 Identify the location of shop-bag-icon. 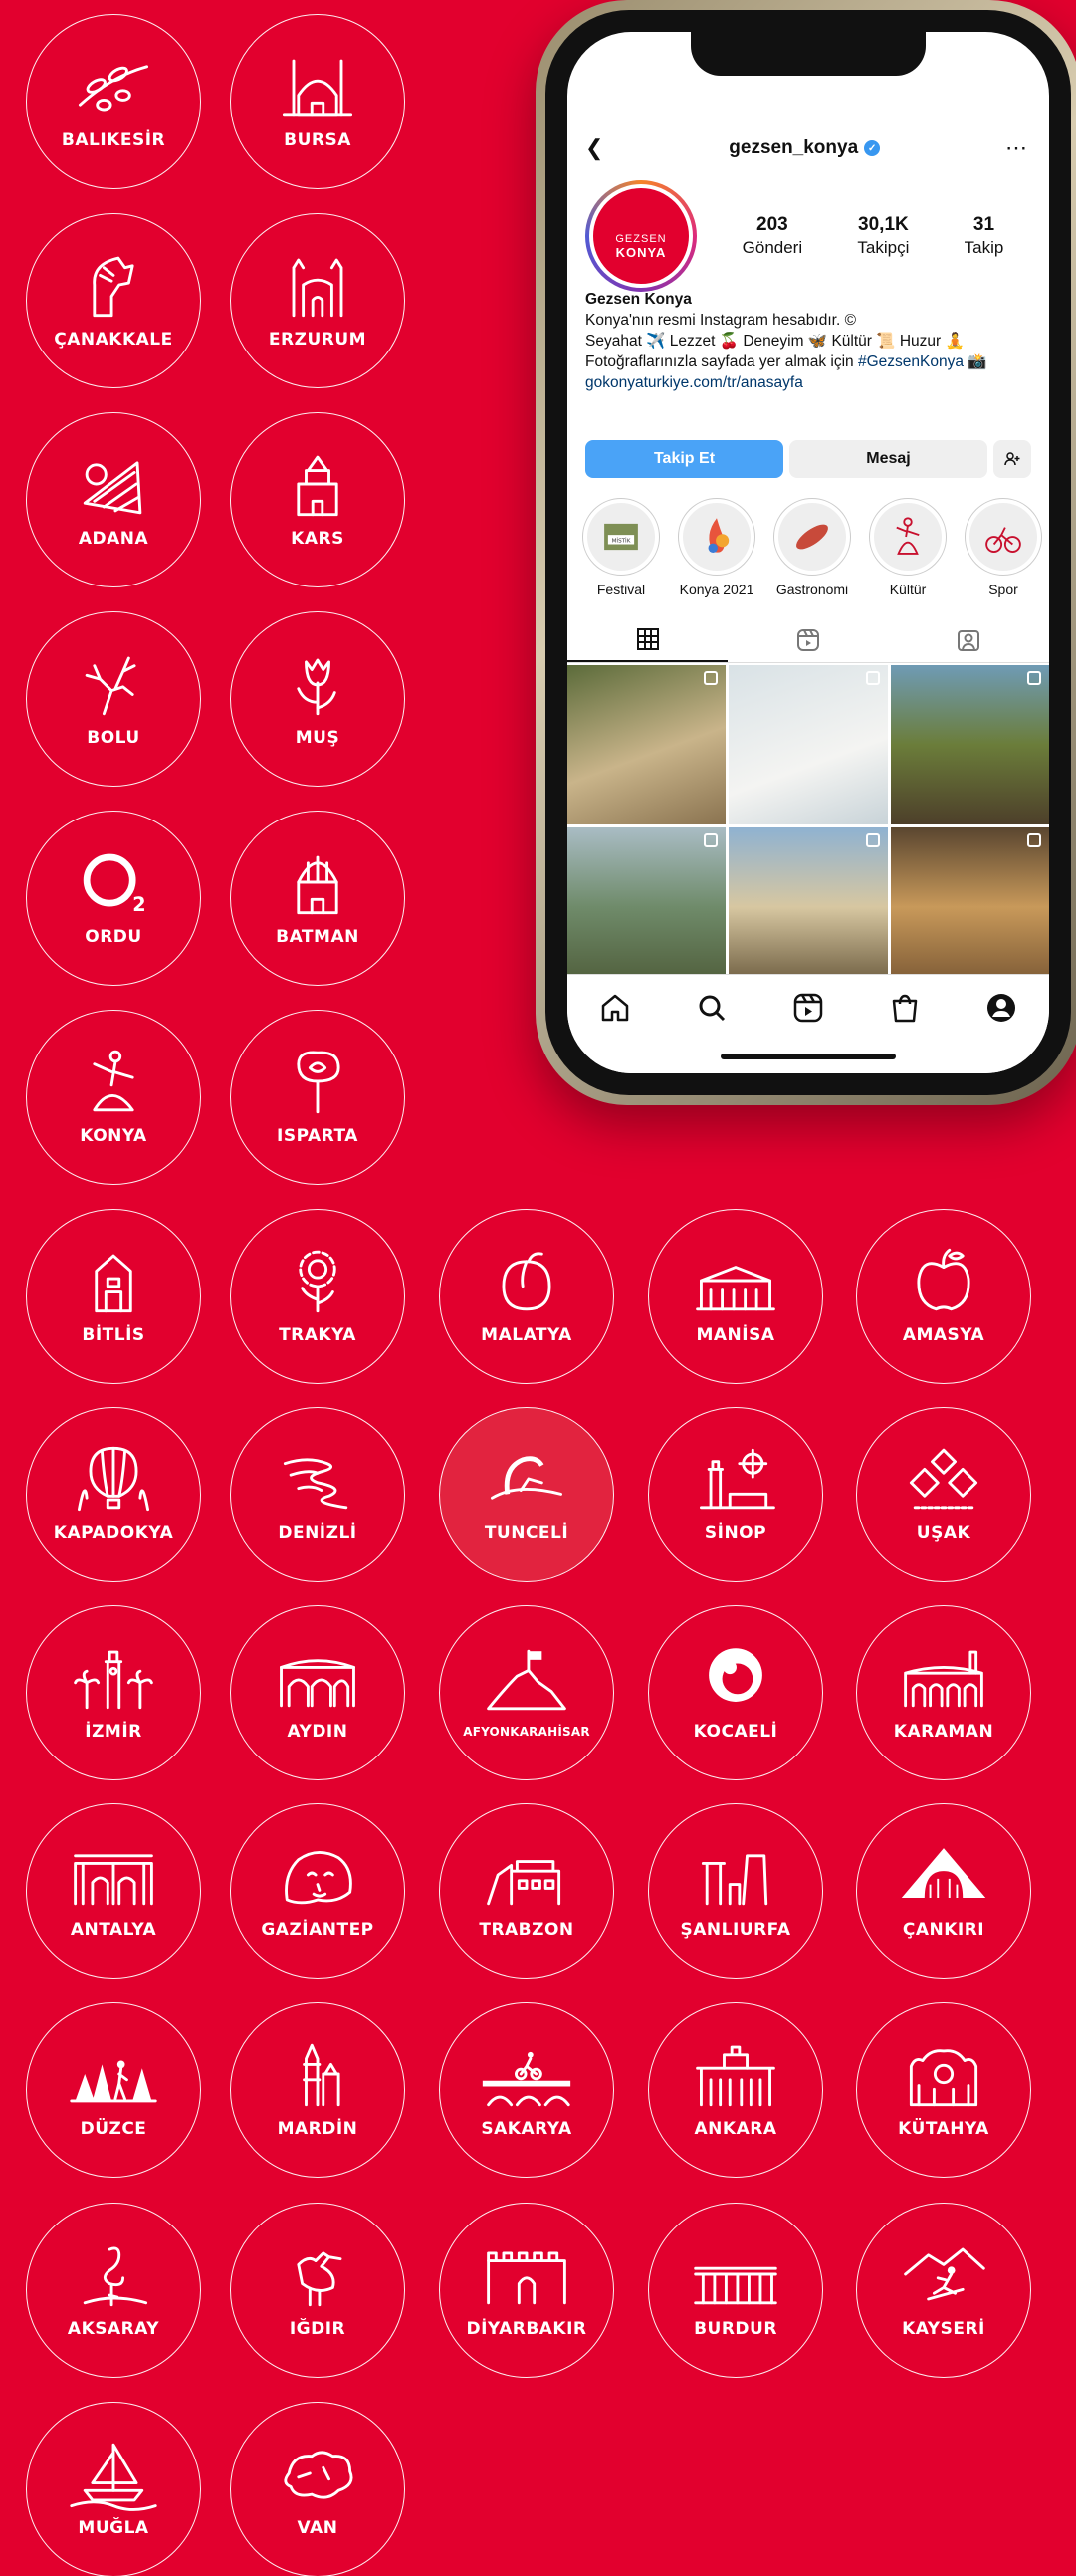
(905, 1008).